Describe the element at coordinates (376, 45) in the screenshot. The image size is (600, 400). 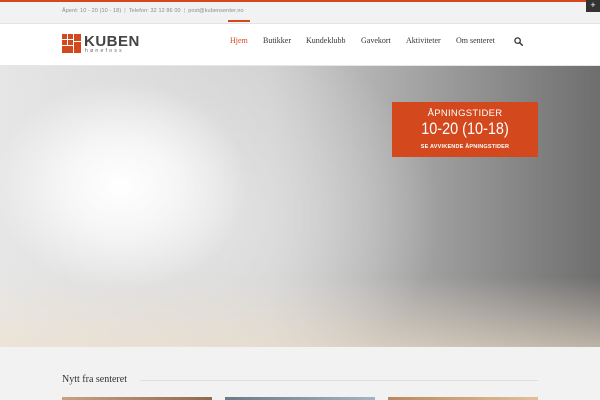
I see `nav-item-gavekort: Gavekort` at that location.